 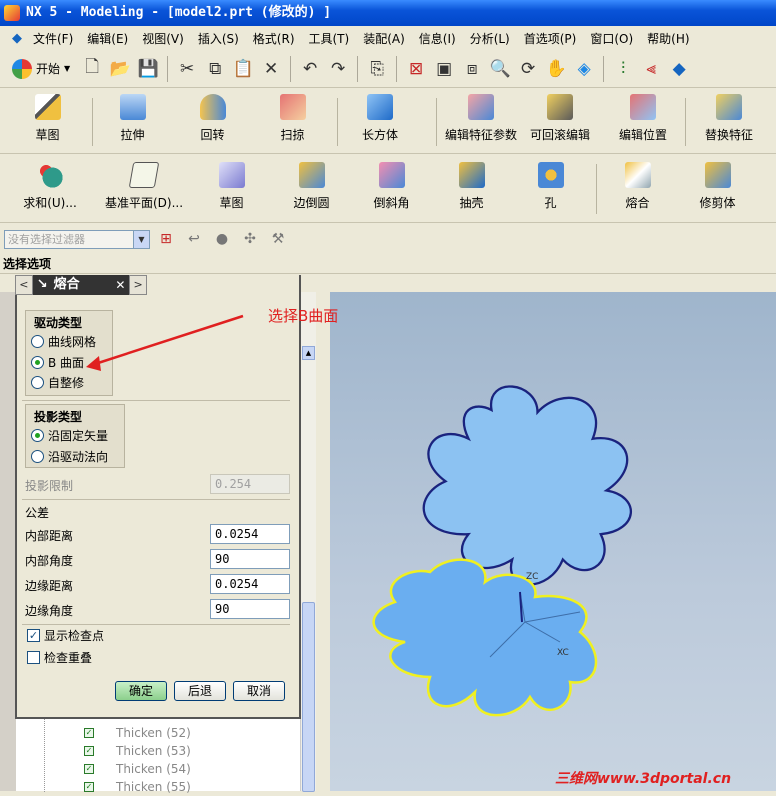 I want to click on trim-body-button: 修剪体, so click(x=717, y=186).